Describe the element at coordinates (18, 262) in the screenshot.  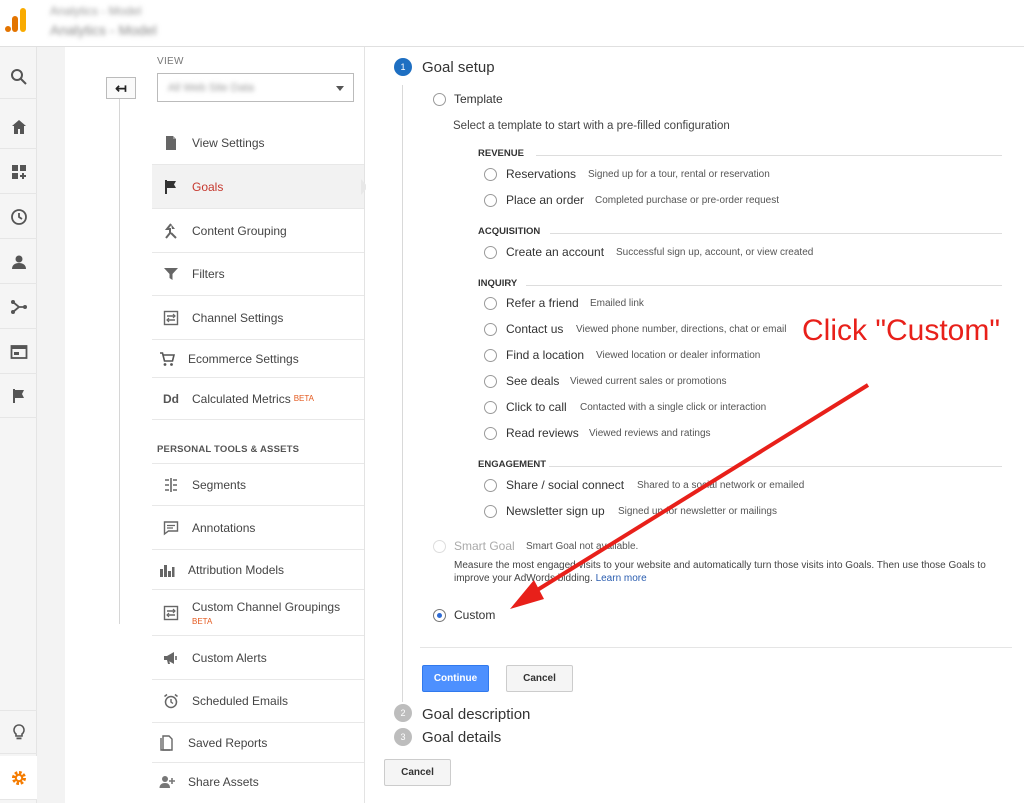
I see `person-icon` at that location.